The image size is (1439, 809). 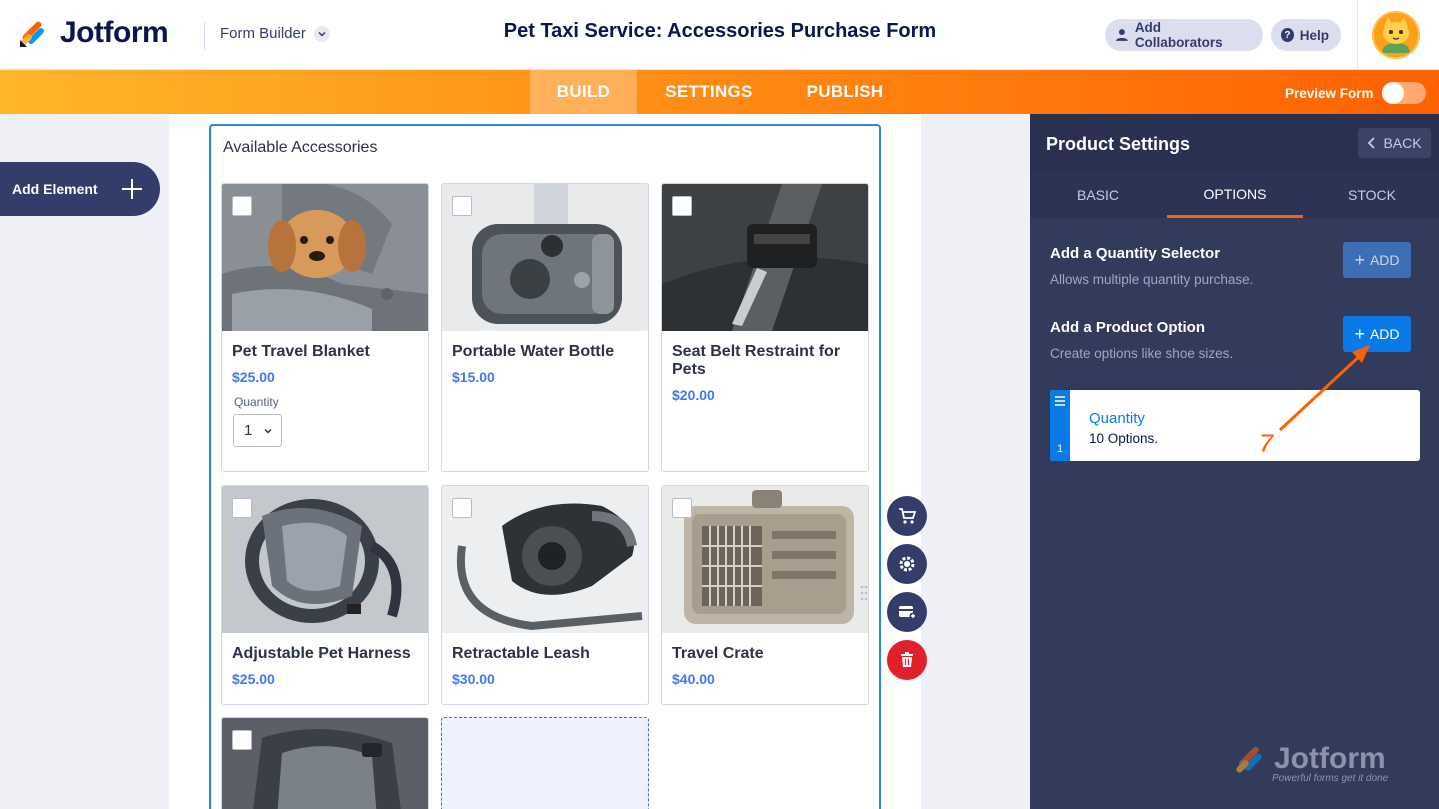 I want to click on add-product-placeholder, so click(x=545, y=763).